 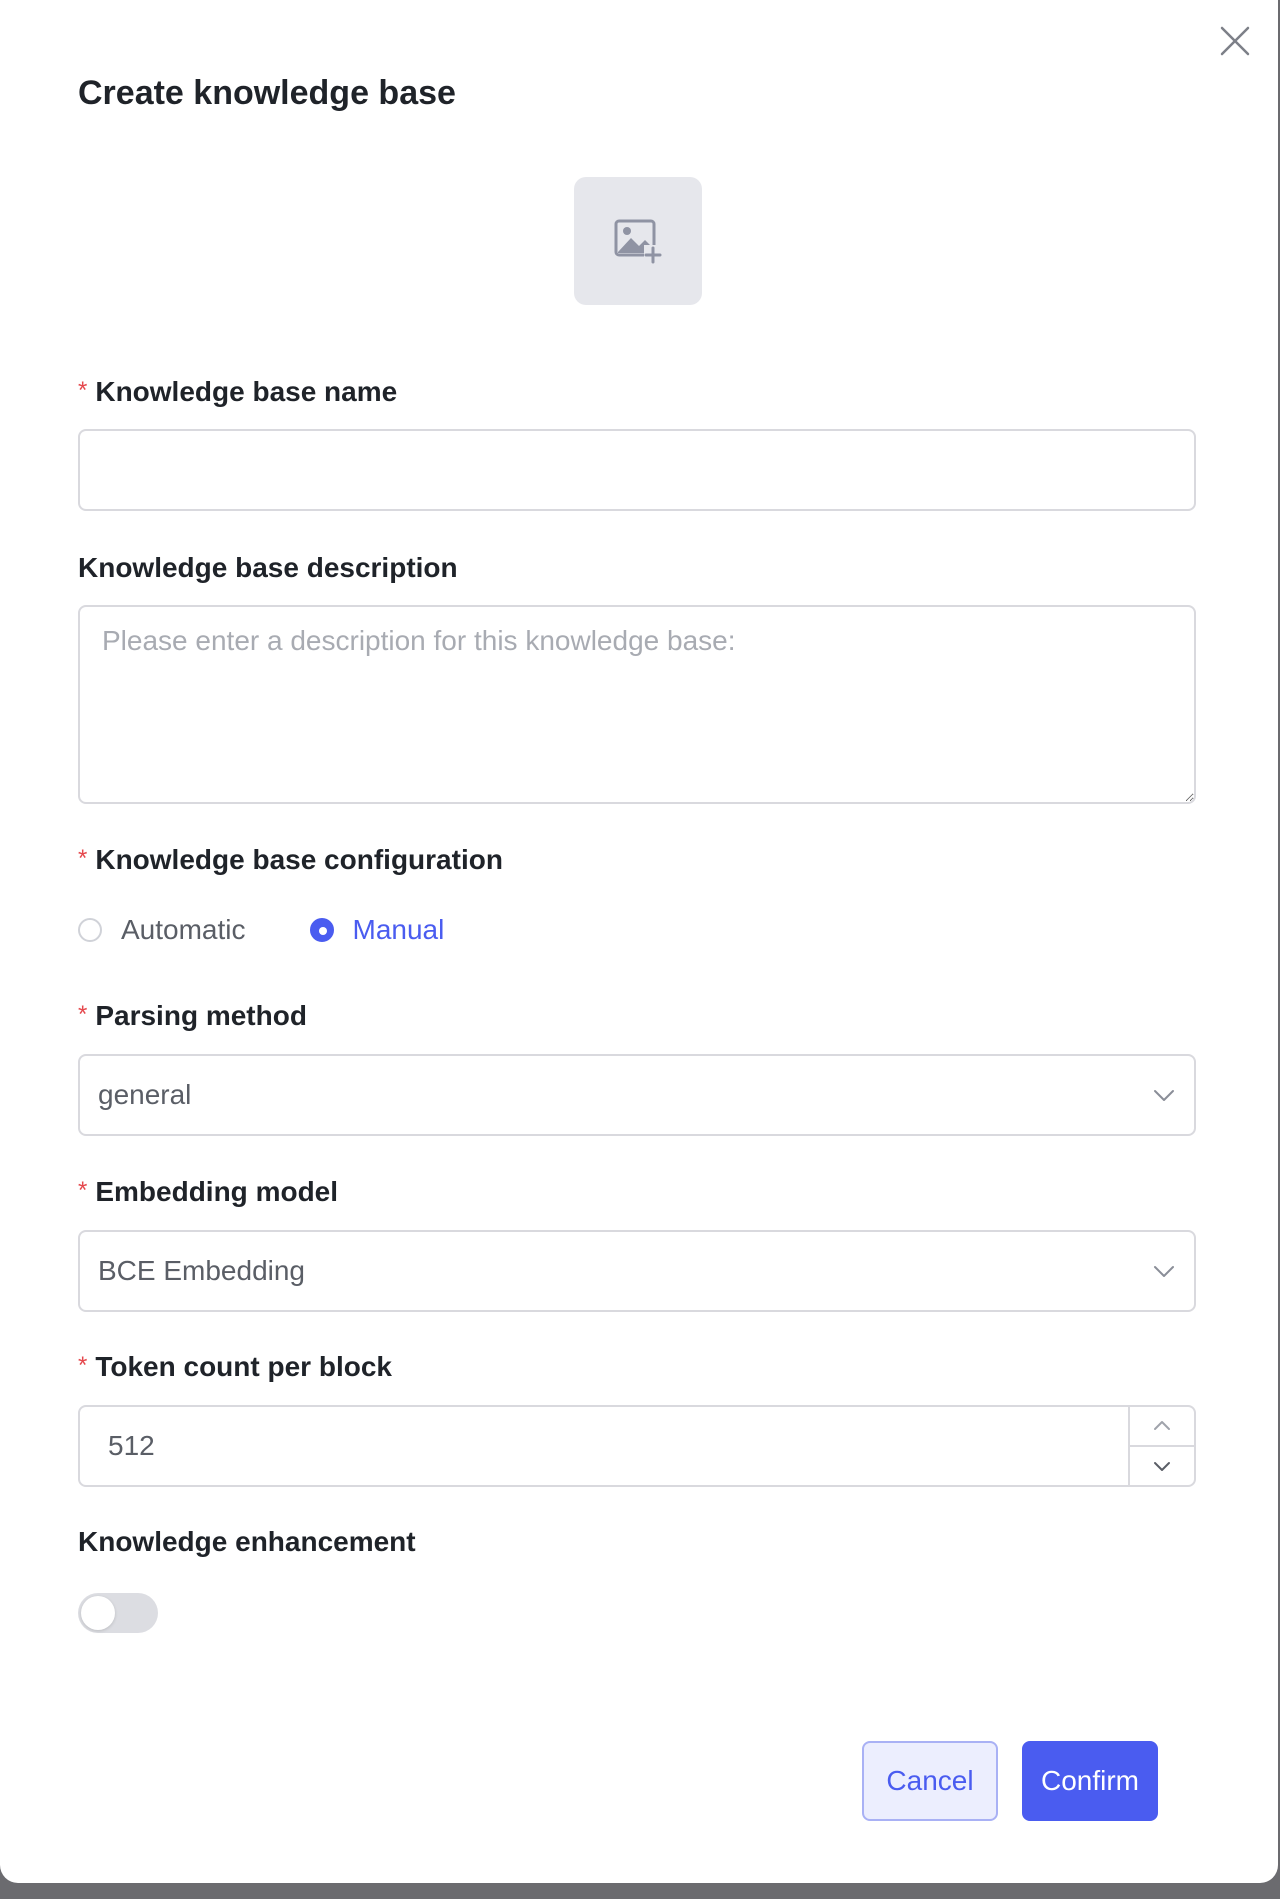 What do you see at coordinates (299, 859) in the screenshot?
I see `configuration-label-text: Knowledge base configuration` at bounding box center [299, 859].